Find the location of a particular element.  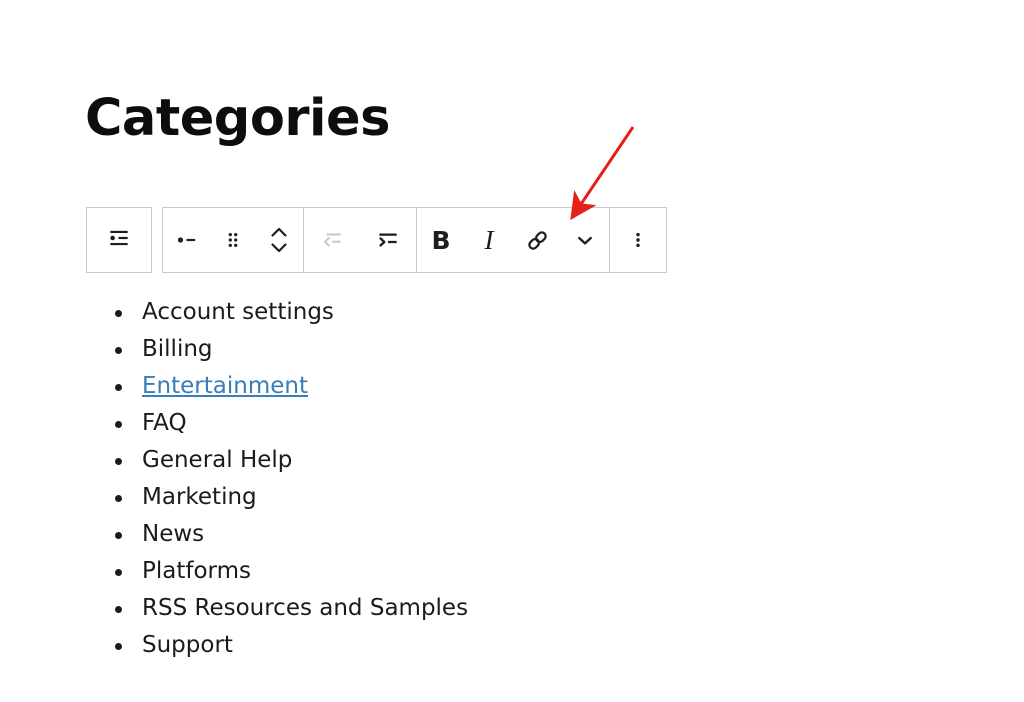

list-item: Support is located at coordinates (291, 645).